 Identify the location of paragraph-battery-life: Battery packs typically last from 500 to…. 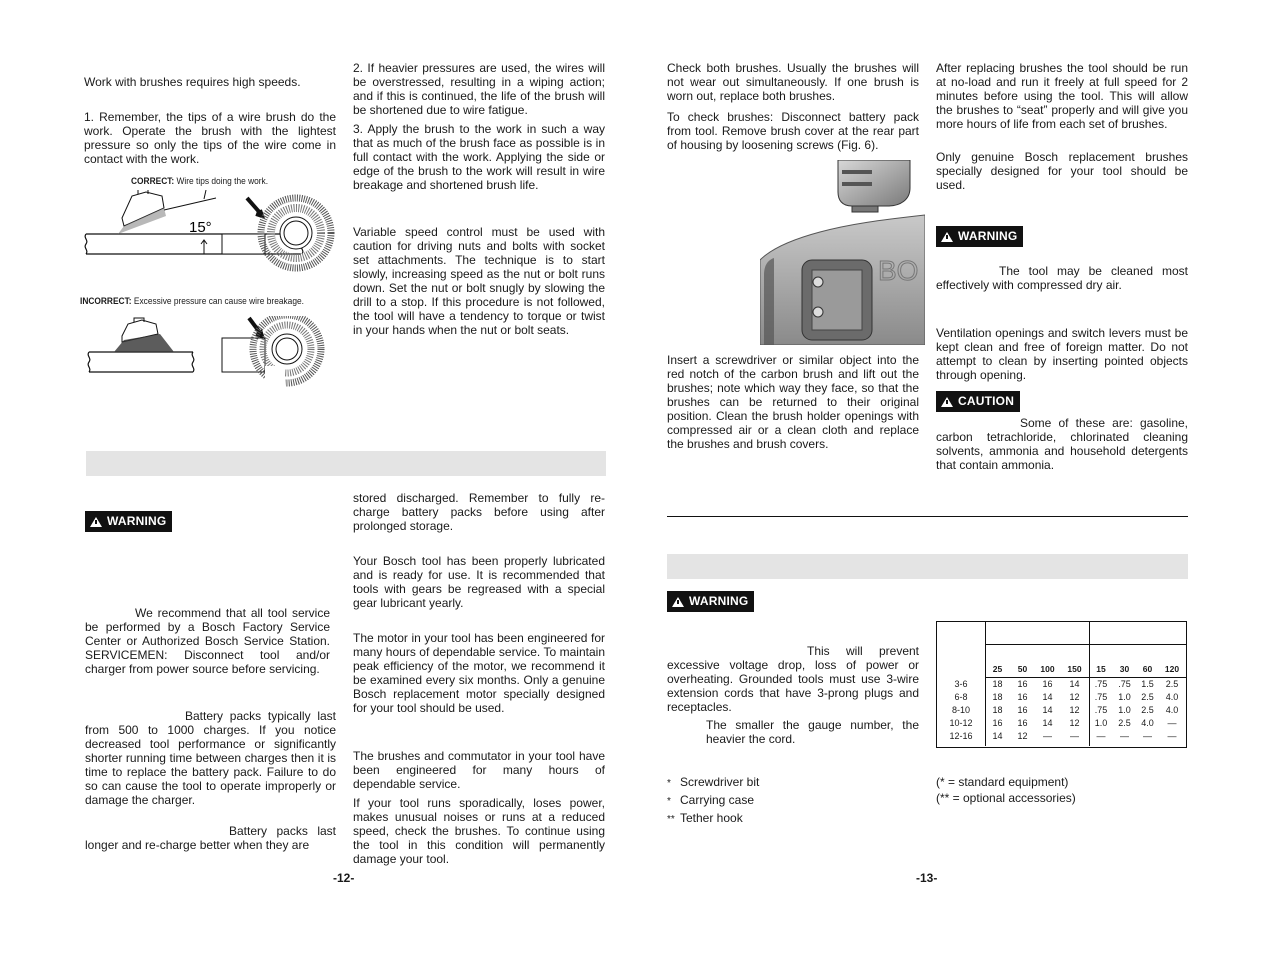
(210, 758).